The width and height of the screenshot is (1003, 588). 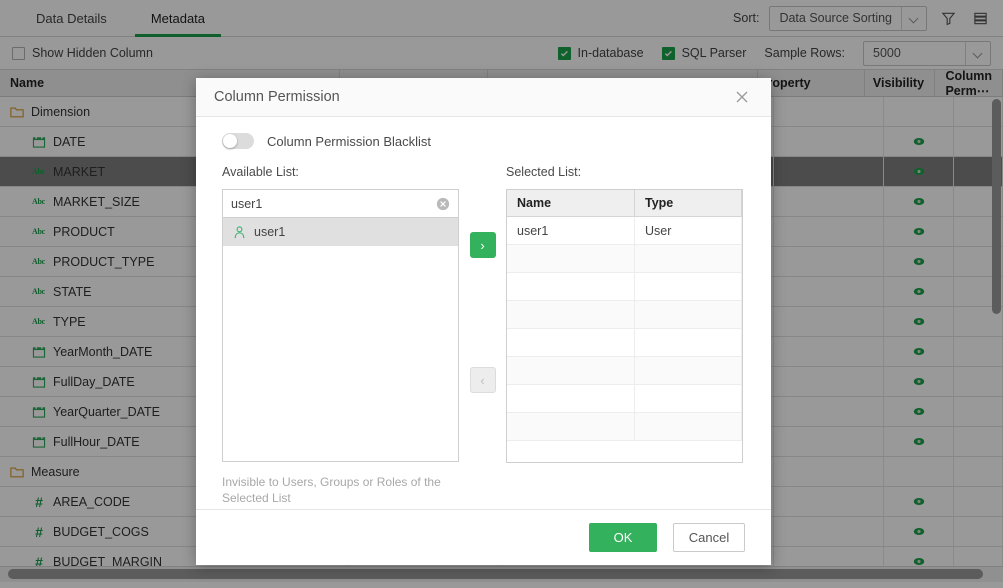 I want to click on list-item-label: user1, so click(x=270, y=232).